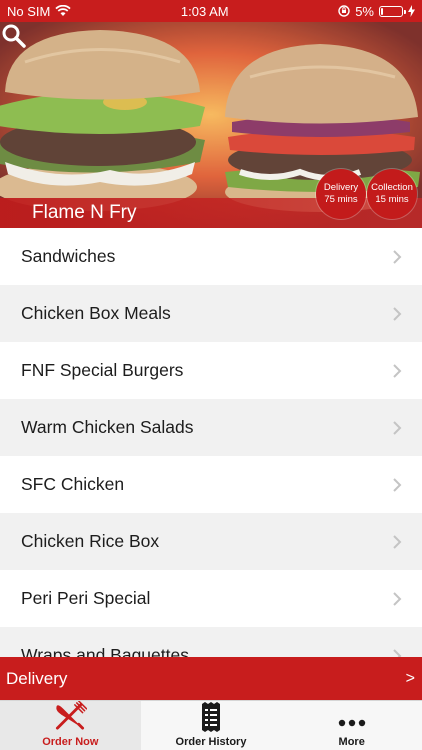 Image resolution: width=422 pixels, height=750 pixels. What do you see at coordinates (68, 256) in the screenshot?
I see `category-label: Sandwiches` at bounding box center [68, 256].